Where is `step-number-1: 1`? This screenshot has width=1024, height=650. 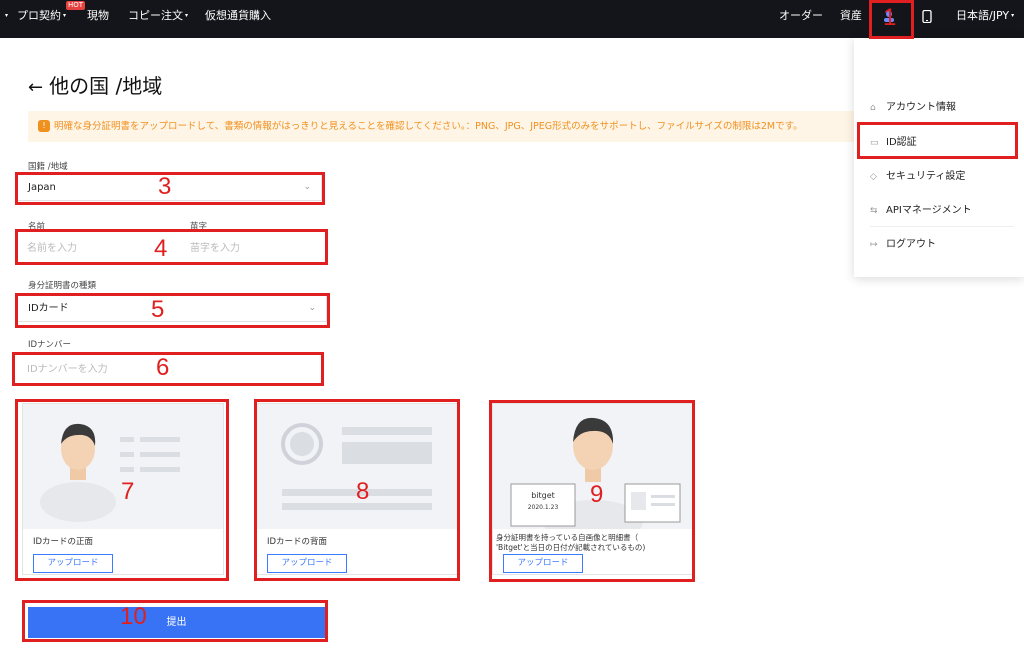 step-number-1: 1 is located at coordinates (890, 17).